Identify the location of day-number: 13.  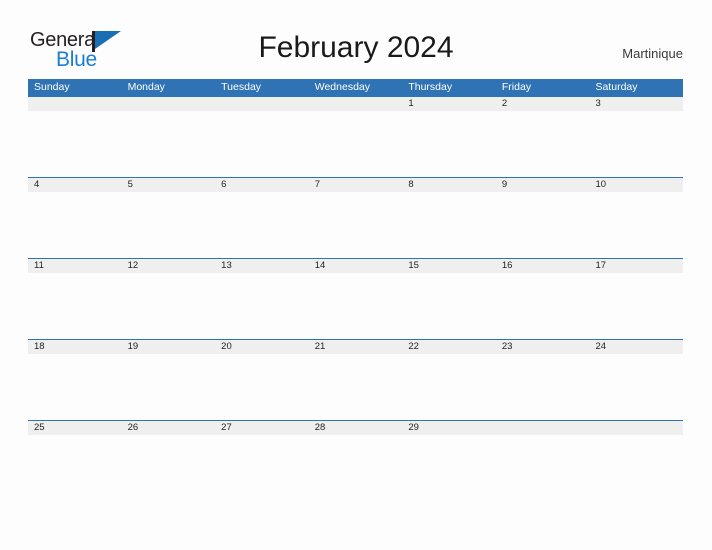
(262, 266).